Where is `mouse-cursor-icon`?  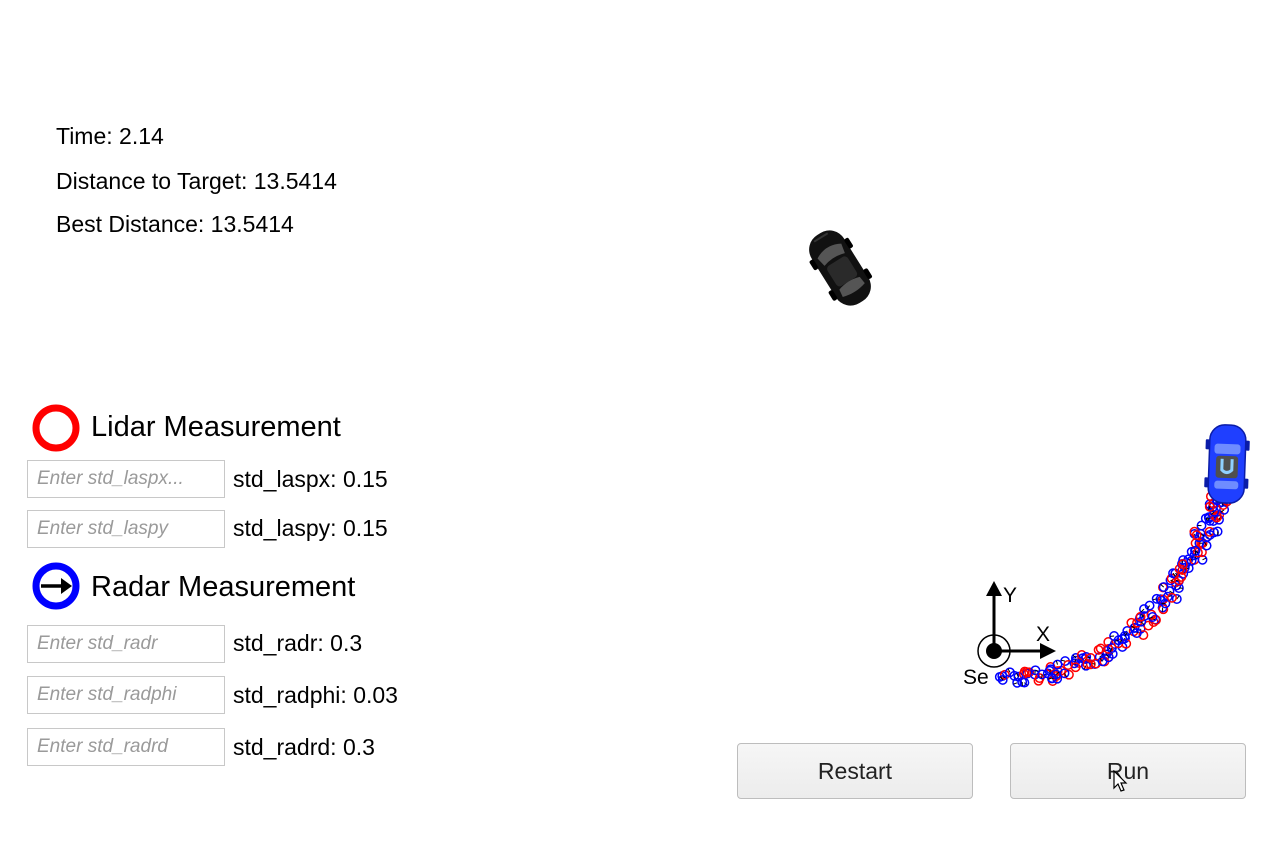
mouse-cursor-icon is located at coordinates (1120, 781).